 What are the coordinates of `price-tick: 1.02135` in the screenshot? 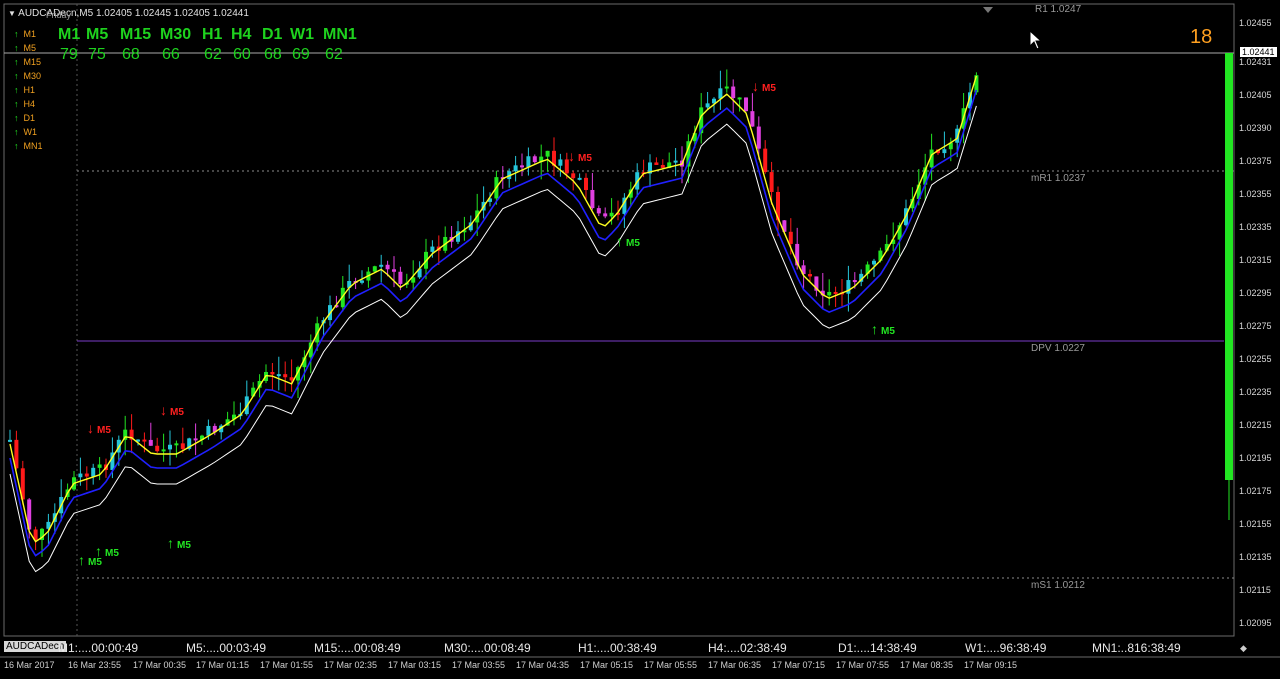 It's located at (1255, 557).